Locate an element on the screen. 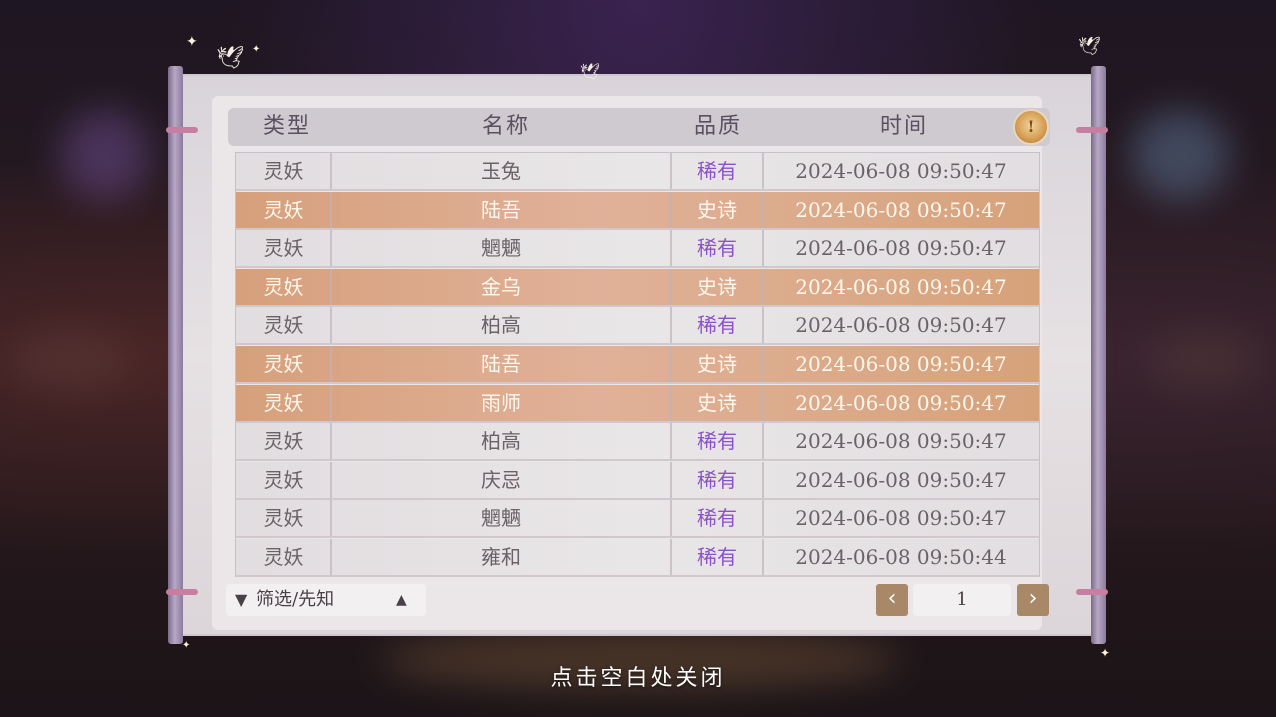 This screenshot has width=1276, height=717. funnel-icon: ▼ is located at coordinates (241, 599).